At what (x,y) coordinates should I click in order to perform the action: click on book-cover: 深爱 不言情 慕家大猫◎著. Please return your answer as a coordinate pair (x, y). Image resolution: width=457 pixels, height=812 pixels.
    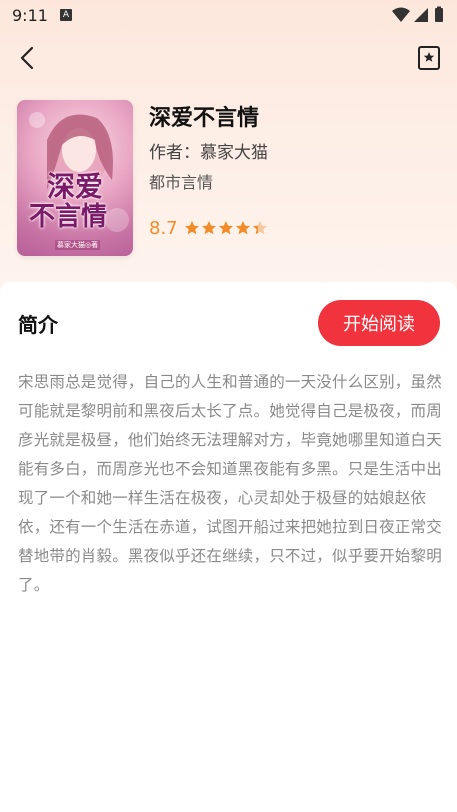
    Looking at the image, I should click on (75, 178).